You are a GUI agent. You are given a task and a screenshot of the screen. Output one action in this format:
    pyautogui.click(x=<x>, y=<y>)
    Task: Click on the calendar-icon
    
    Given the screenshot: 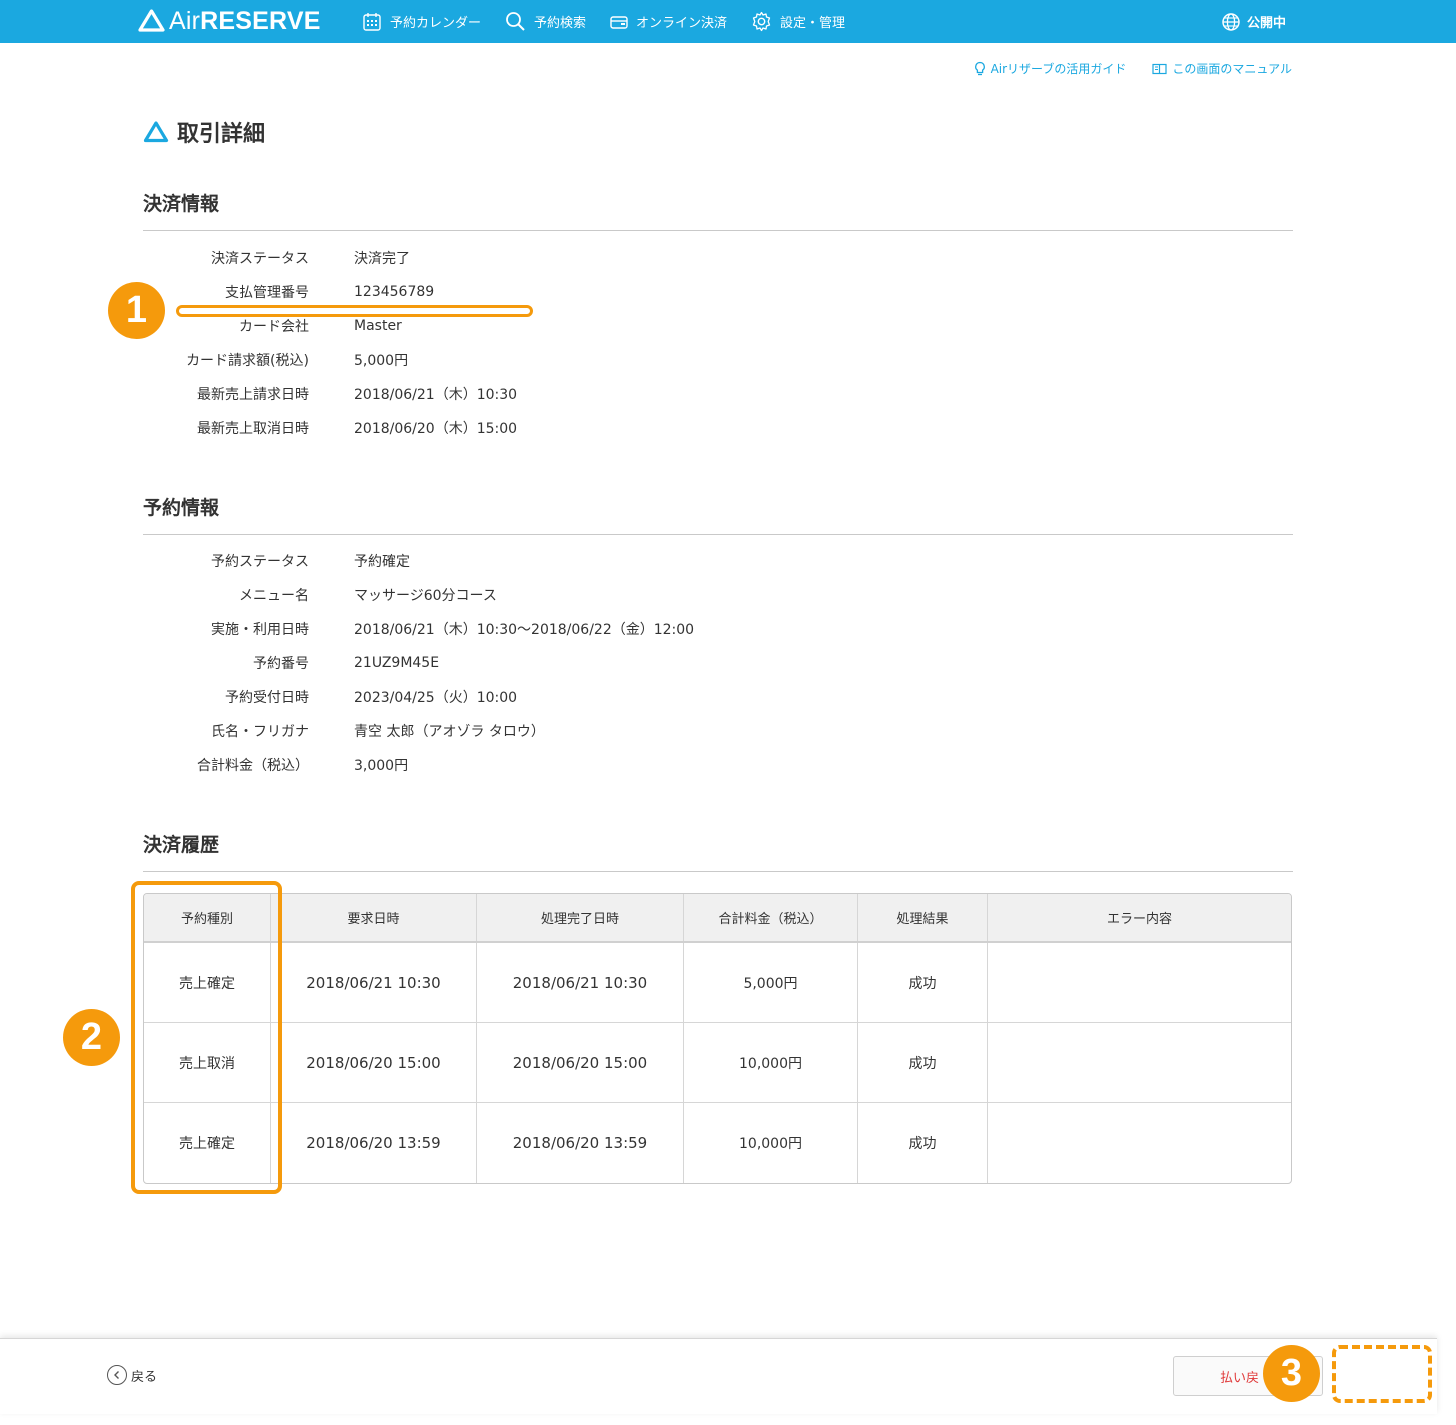 What is the action you would take?
    pyautogui.click(x=372, y=21)
    